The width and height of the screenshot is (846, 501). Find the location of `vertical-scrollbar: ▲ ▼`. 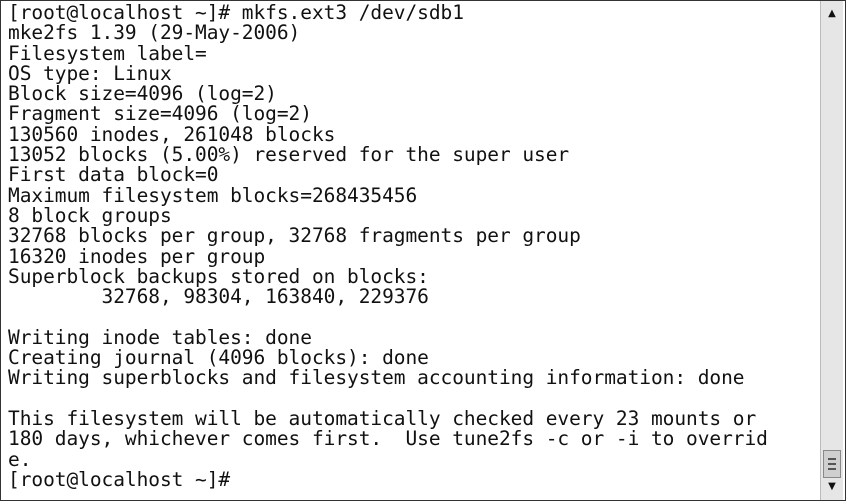

vertical-scrollbar: ▲ ▼ is located at coordinates (831, 250).